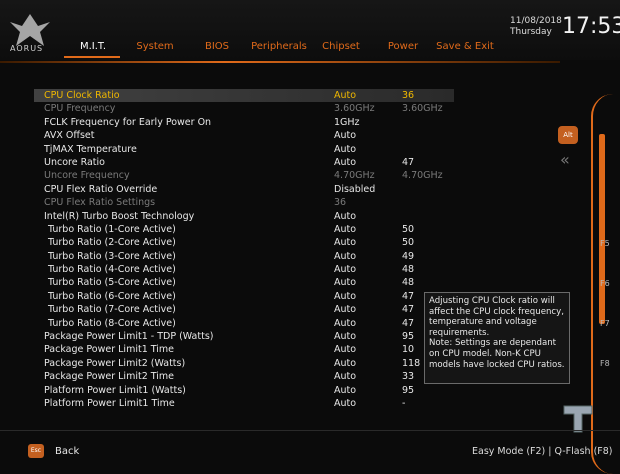 Image resolution: width=620 pixels, height=474 pixels. Describe the element at coordinates (112, 256) in the screenshot. I see `setting-name: Turbo Ratio (3-Core Active)` at that location.